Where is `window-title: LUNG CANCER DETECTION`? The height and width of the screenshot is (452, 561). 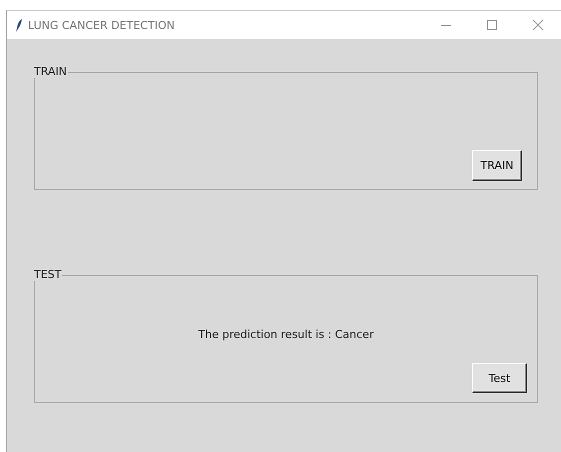 window-title: LUNG CANCER DETECTION is located at coordinates (101, 25).